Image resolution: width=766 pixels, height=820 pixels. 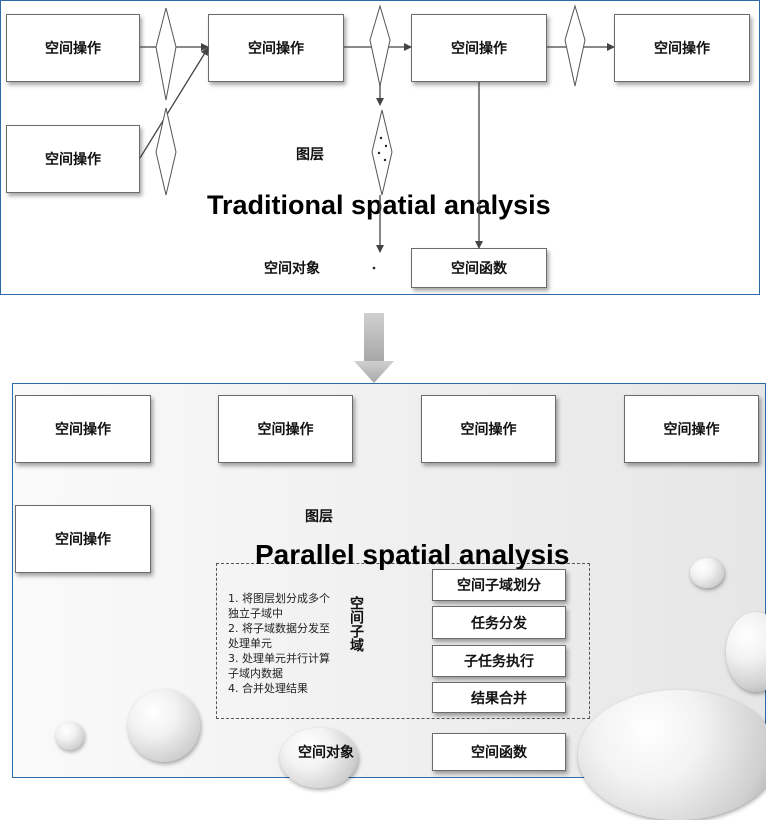 I want to click on step-line: 独立子域中, so click(x=255, y=613).